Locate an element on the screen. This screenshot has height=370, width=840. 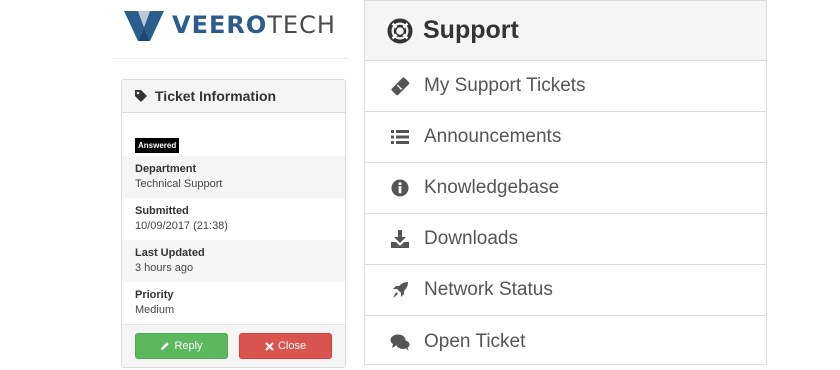
reply-label: Reply is located at coordinates (188, 346).